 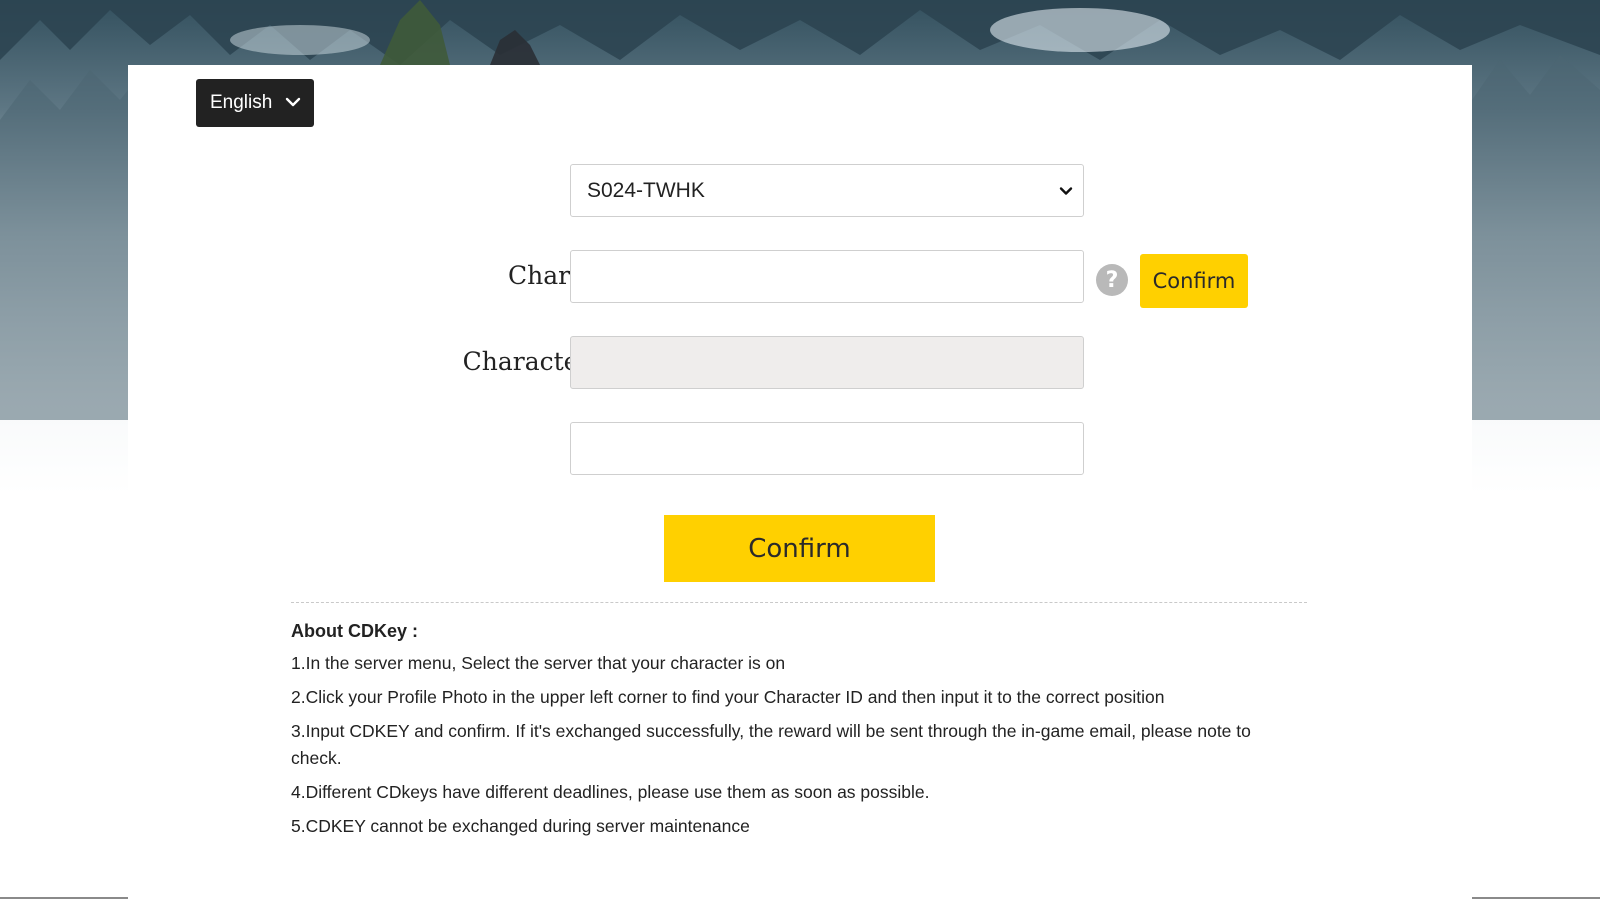 What do you see at coordinates (1112, 280) in the screenshot?
I see `help-icon: ?` at bounding box center [1112, 280].